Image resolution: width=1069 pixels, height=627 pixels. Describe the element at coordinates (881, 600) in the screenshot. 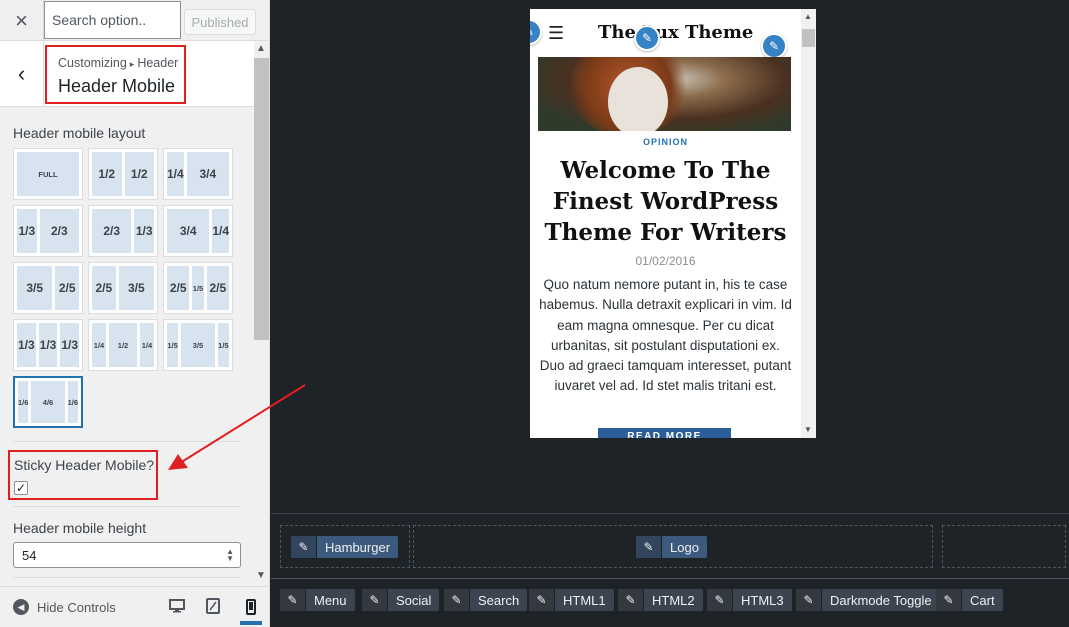

I see `builder-item-label: Darkmode Toggle` at that location.